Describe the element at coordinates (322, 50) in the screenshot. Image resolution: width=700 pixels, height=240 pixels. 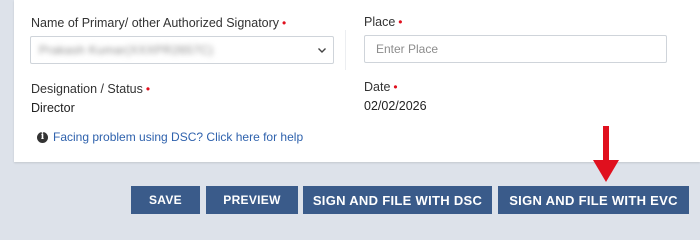
I see `chevron-down-icon` at that location.